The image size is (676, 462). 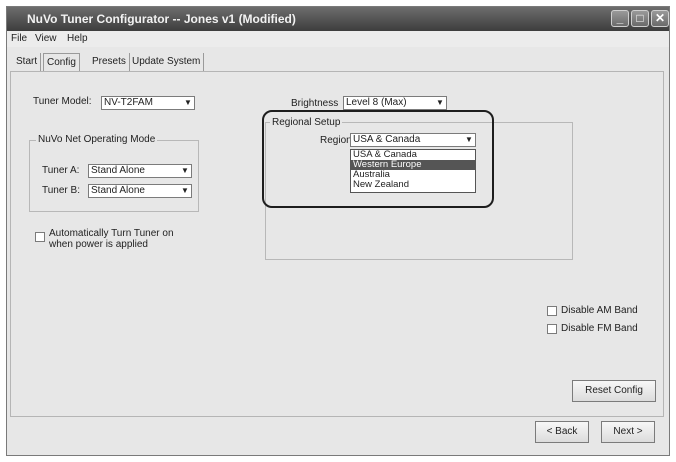 I want to click on disable-fm-label: Disable FM Band, so click(x=599, y=328).